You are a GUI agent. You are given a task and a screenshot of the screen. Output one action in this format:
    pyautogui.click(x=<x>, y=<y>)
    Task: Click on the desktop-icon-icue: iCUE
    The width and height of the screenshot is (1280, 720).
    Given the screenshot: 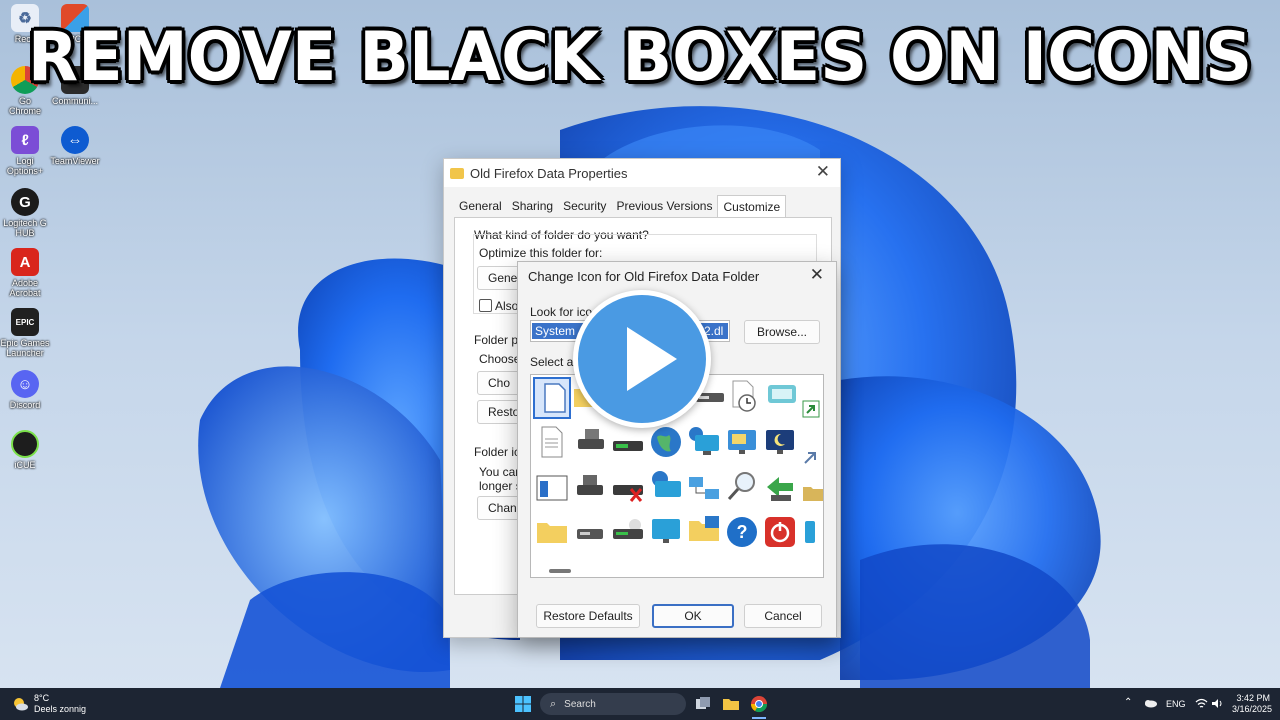 What is the action you would take?
    pyautogui.click(x=25, y=450)
    